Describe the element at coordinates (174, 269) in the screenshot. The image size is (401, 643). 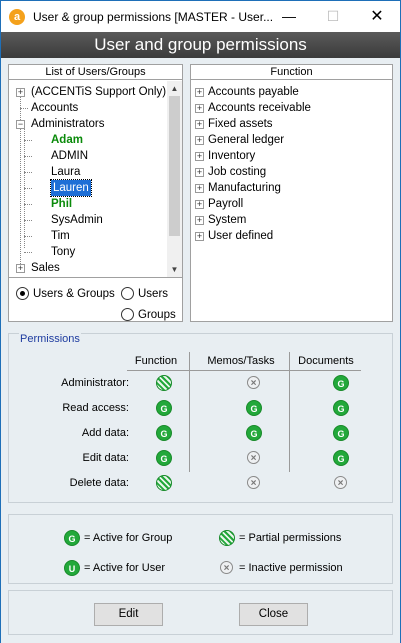
I see `scroll-down-icon: ▼` at that location.